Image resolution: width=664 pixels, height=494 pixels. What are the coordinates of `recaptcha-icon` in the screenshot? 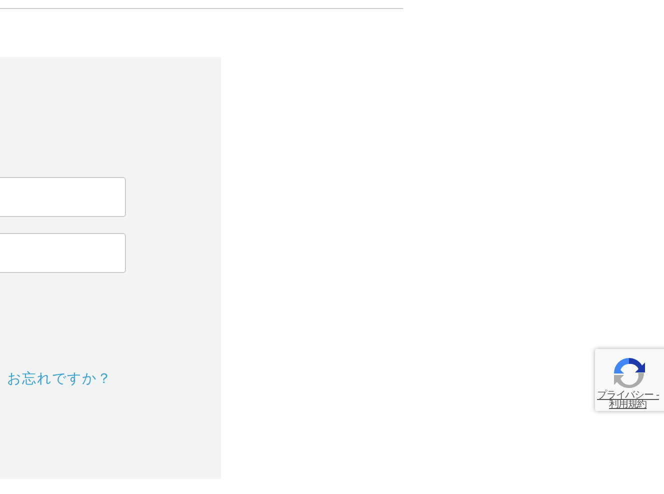 It's located at (629, 373).